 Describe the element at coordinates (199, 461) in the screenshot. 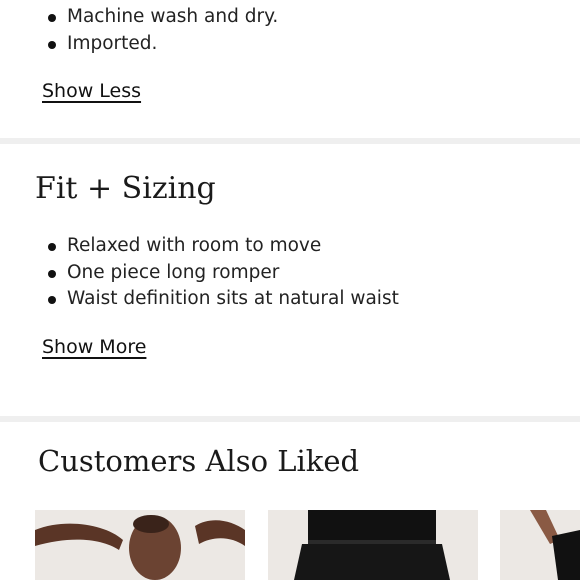

I see `customers-also-liked-title: Customers Also Liked` at that location.